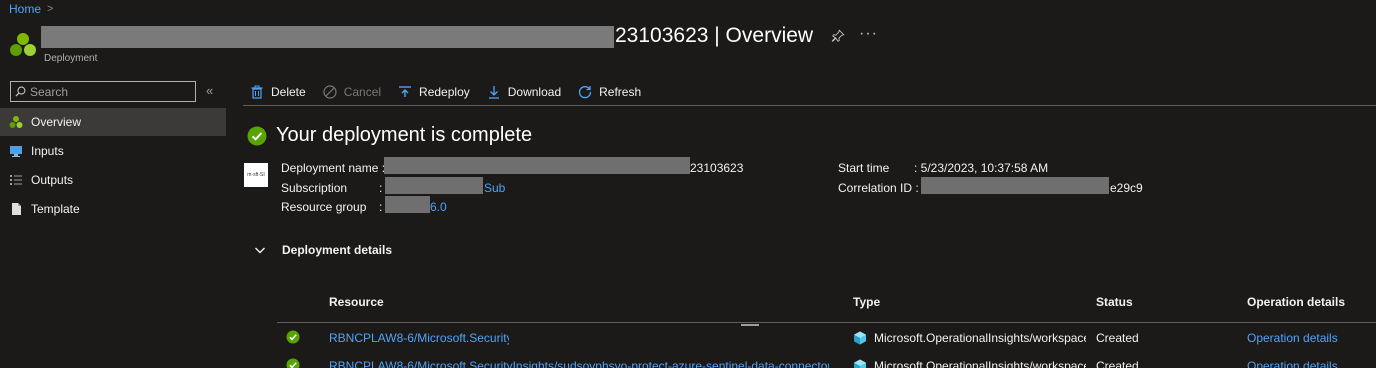 The image size is (1376, 368). I want to click on start-time-label: Start time, so click(864, 168).